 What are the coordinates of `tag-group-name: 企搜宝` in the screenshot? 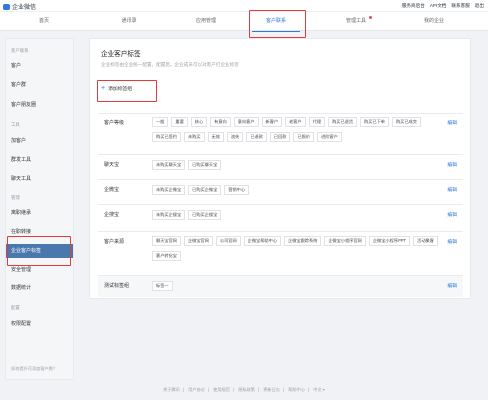 It's located at (112, 215).